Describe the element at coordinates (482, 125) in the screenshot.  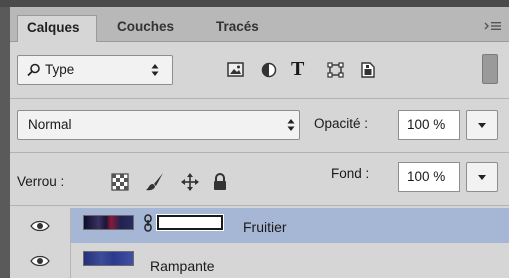
I see `opacity-dropdown-button` at that location.